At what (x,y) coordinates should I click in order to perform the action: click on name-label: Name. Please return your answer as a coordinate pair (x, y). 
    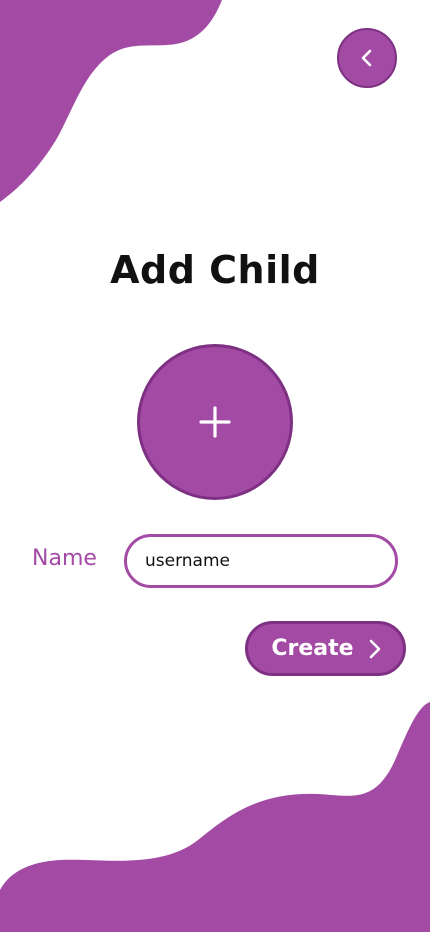
    Looking at the image, I should click on (64, 558).